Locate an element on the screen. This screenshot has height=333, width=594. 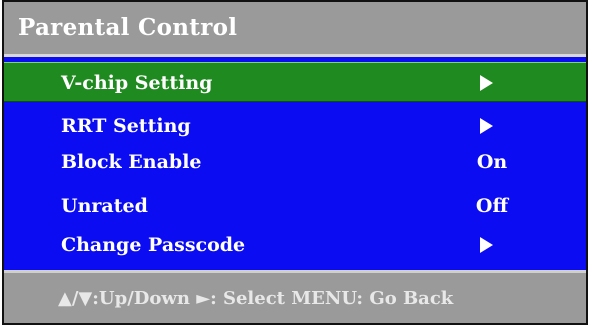
menu-item-label: V-chip Setting is located at coordinates (137, 83).